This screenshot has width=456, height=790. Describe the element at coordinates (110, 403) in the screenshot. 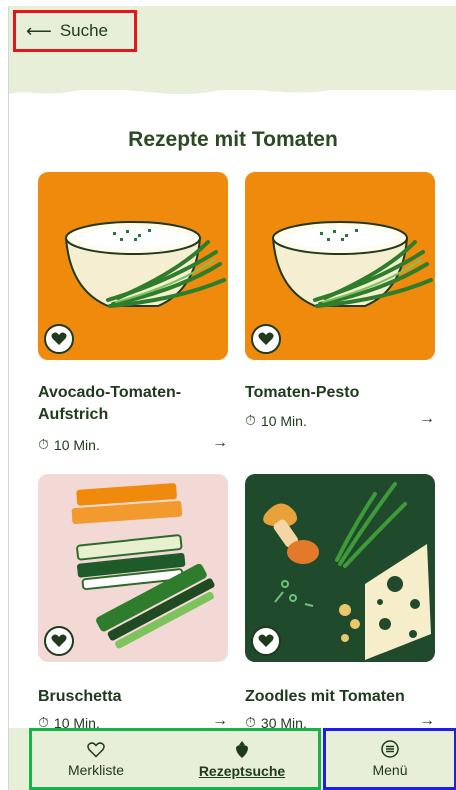

I see `recipe-title: Avocado-Tomaten-Aufstrich` at that location.